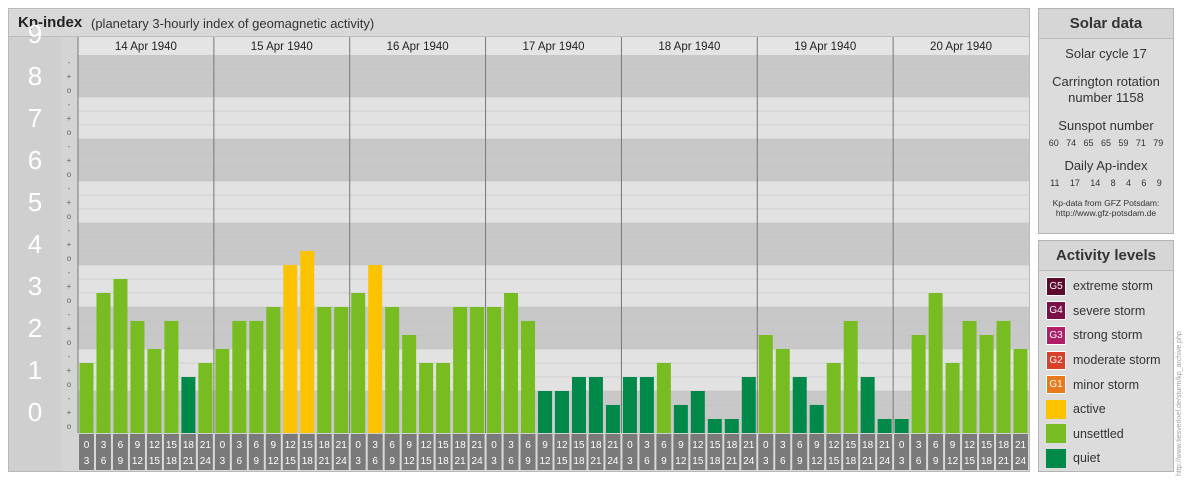  I want to click on legend-label: minor storm, so click(1106, 384).